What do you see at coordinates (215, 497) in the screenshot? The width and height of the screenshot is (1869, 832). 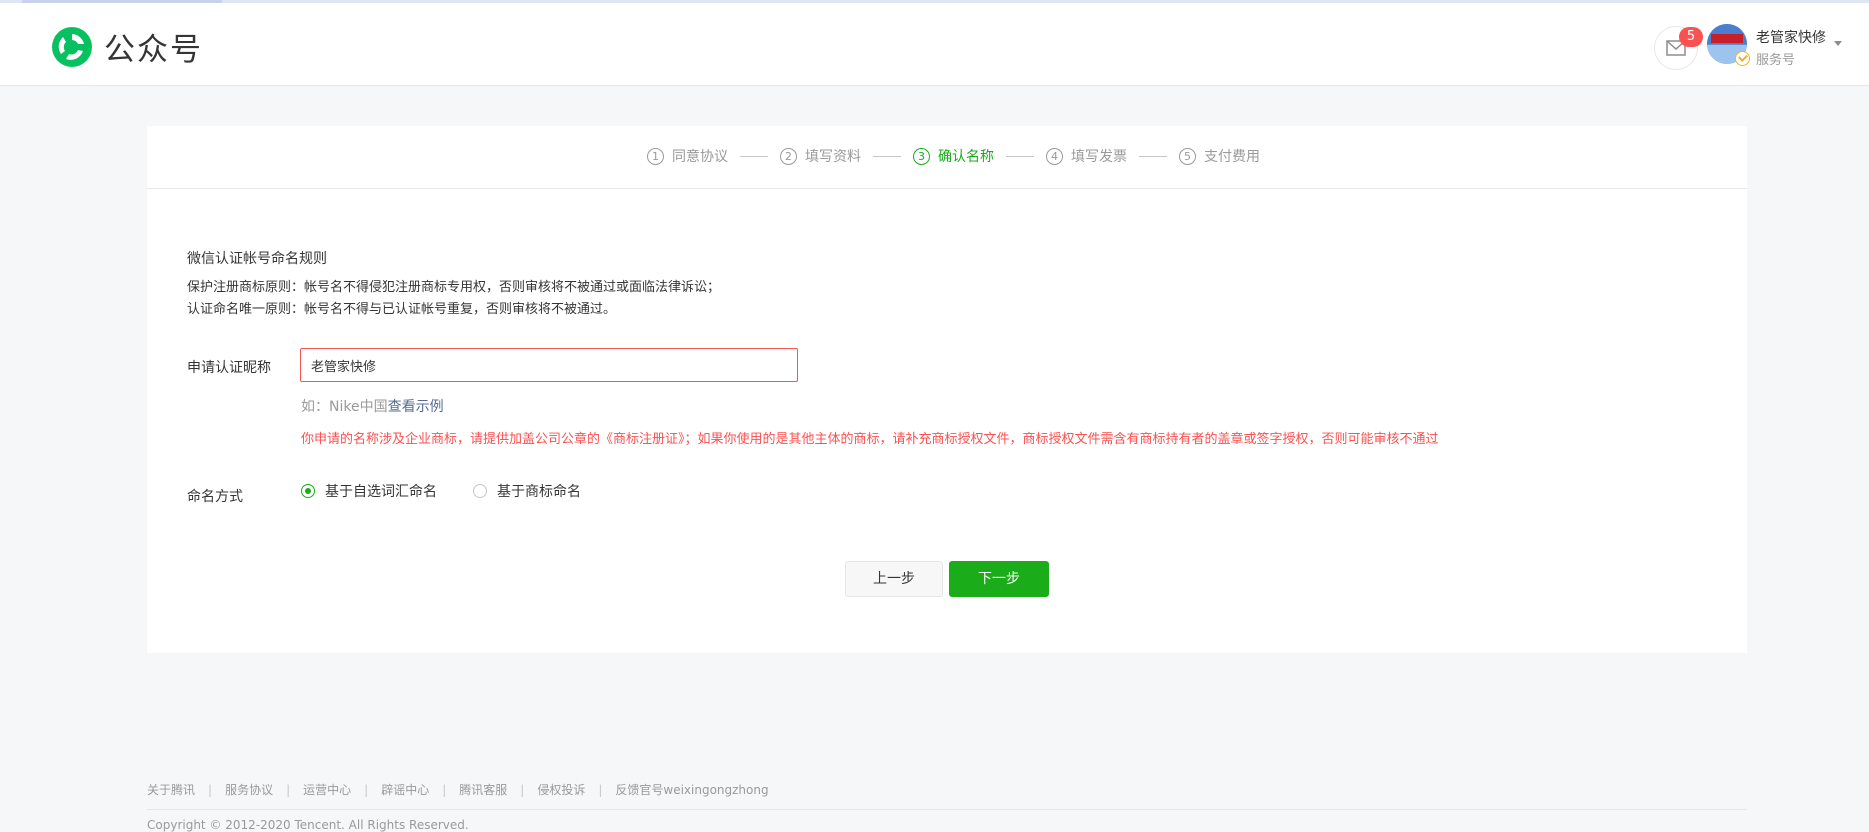 I see `naming-method-label: 命名方式` at bounding box center [215, 497].